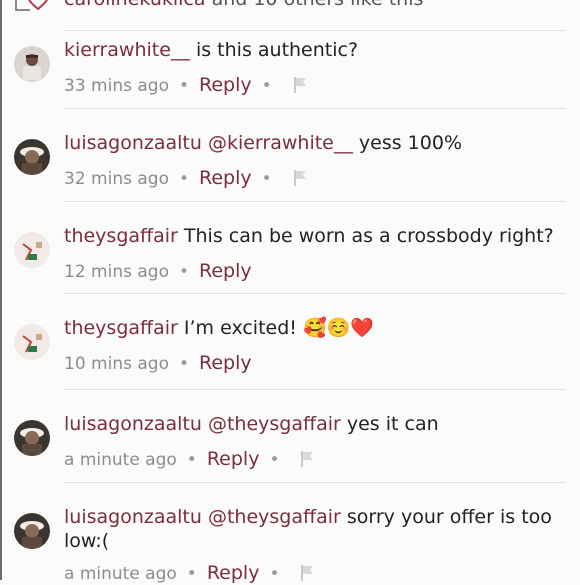 The image size is (580, 585). Describe the element at coordinates (392, 424) in the screenshot. I see `comment-text: yes it can` at that location.